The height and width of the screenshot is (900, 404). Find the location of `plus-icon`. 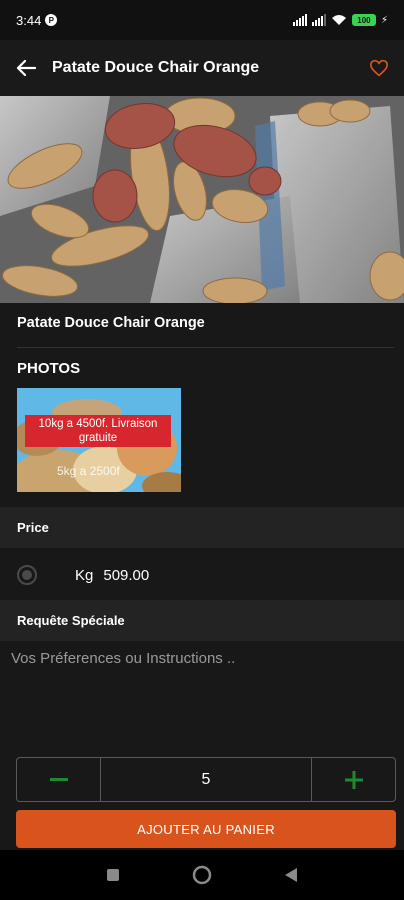

plus-icon is located at coordinates (353, 779).